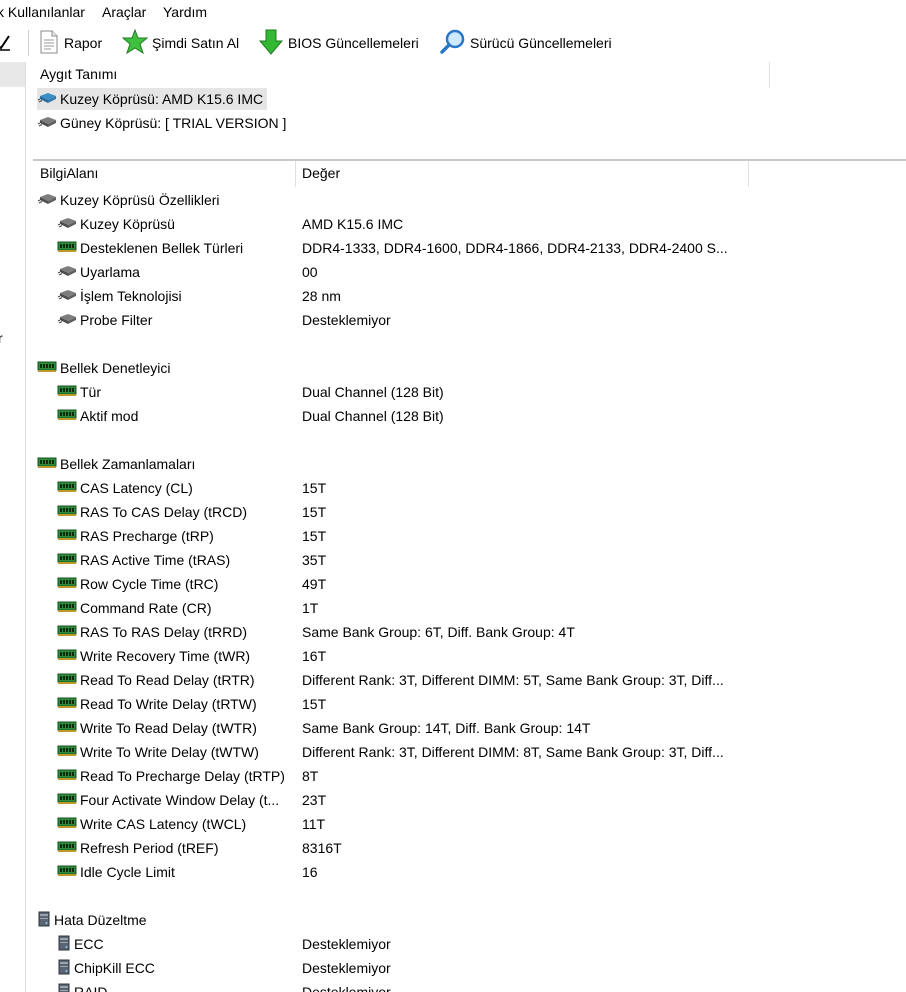  Describe the element at coordinates (310, 608) in the screenshot. I see `field-value: 1T` at that location.